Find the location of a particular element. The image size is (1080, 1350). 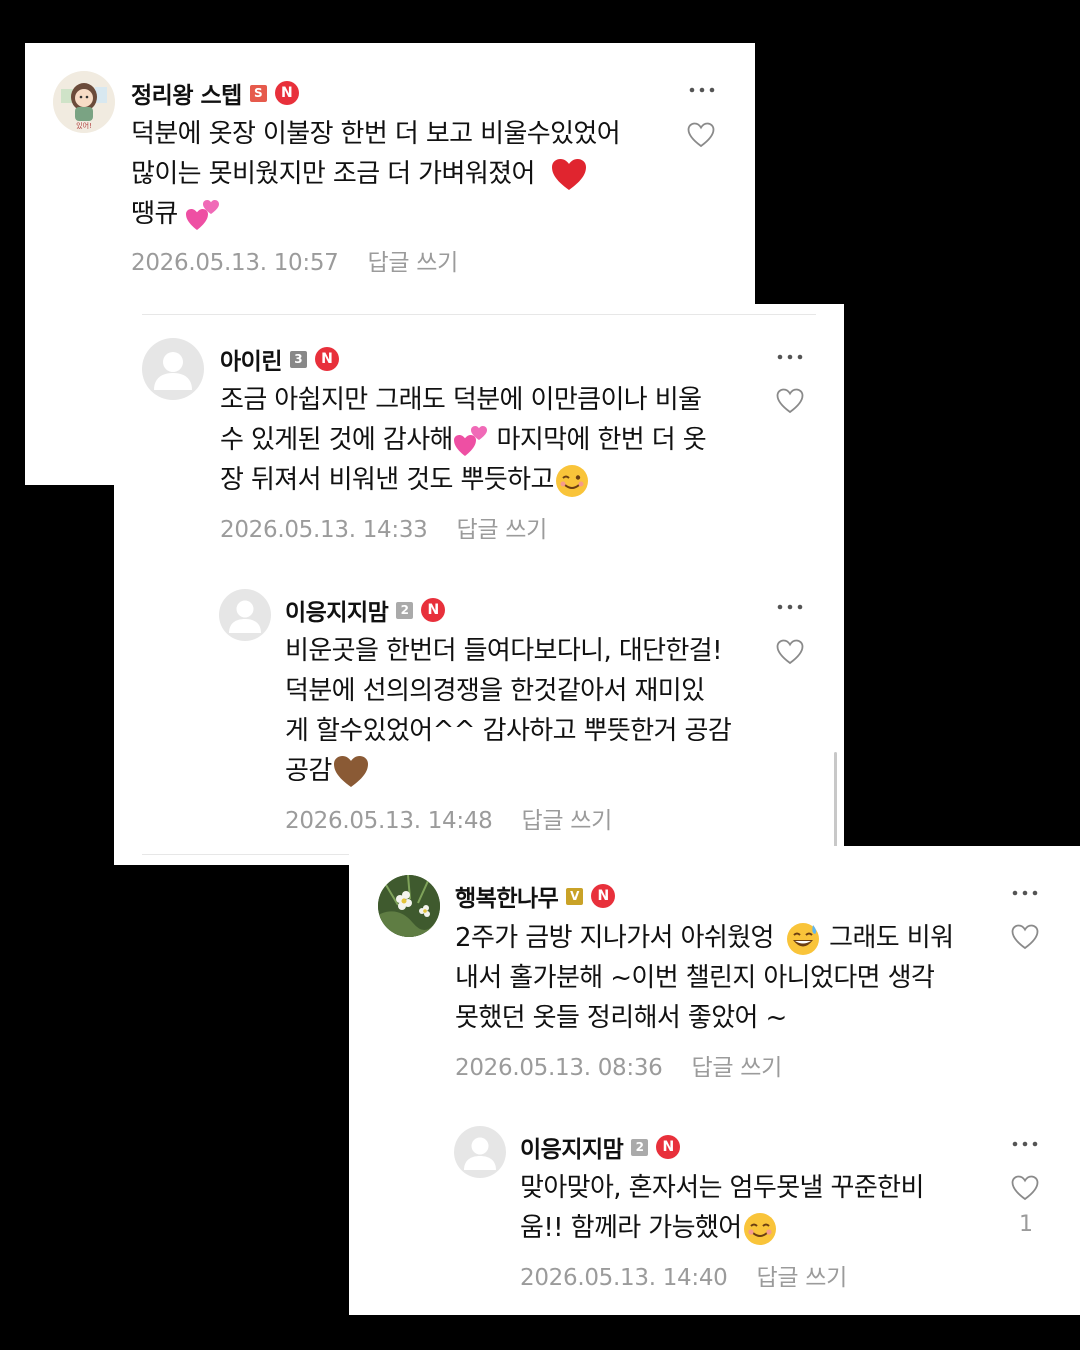

level-badge: S is located at coordinates (258, 93).